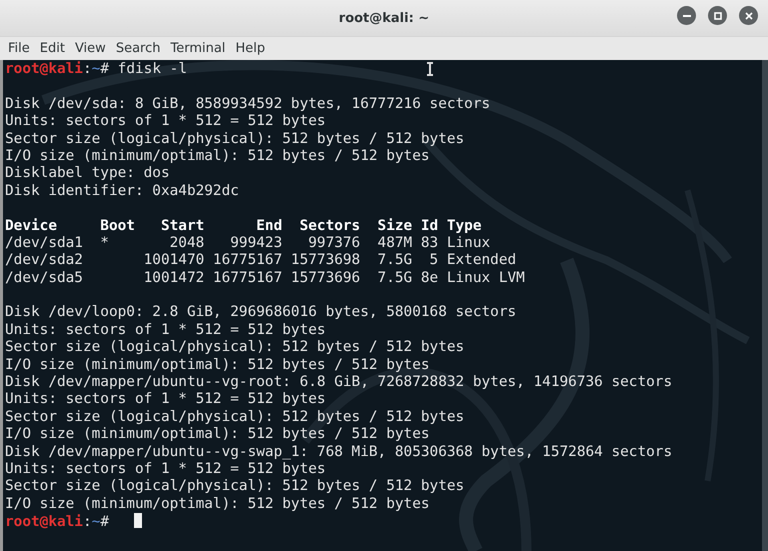 The image size is (768, 551). Describe the element at coordinates (247, 242) in the screenshot. I see `output-line: /dev/sda1 * 2048 999423 997376 487M 83 Linux` at that location.